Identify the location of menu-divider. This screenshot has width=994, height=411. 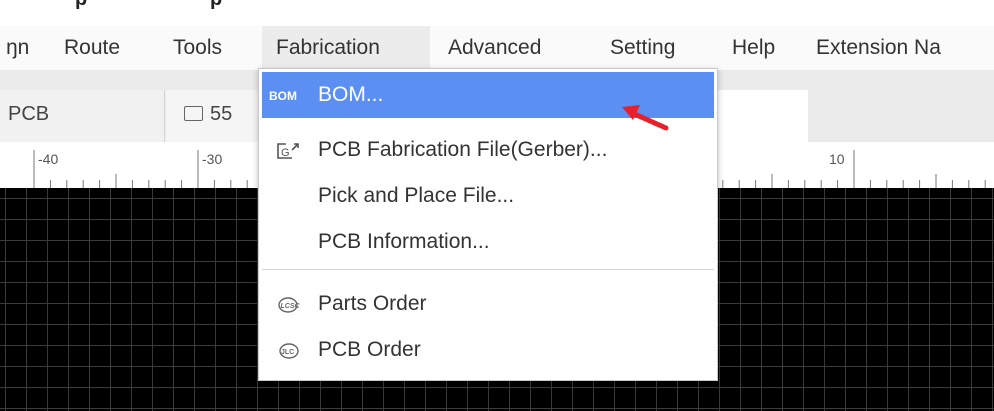
(488, 269).